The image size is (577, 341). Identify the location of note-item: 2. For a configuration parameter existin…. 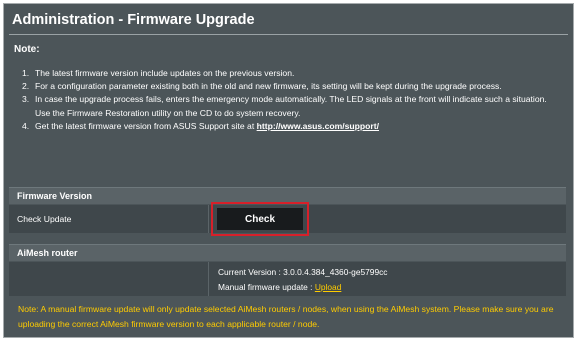
(292, 86).